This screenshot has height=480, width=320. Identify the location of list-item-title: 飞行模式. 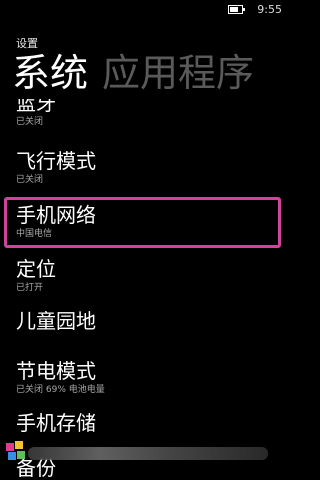
(56, 161).